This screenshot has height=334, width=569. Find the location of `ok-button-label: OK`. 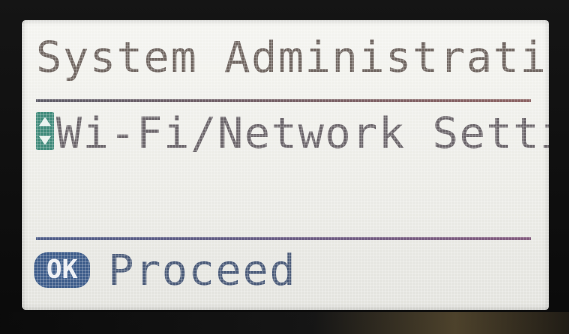

ok-button-label: OK is located at coordinates (62, 270).